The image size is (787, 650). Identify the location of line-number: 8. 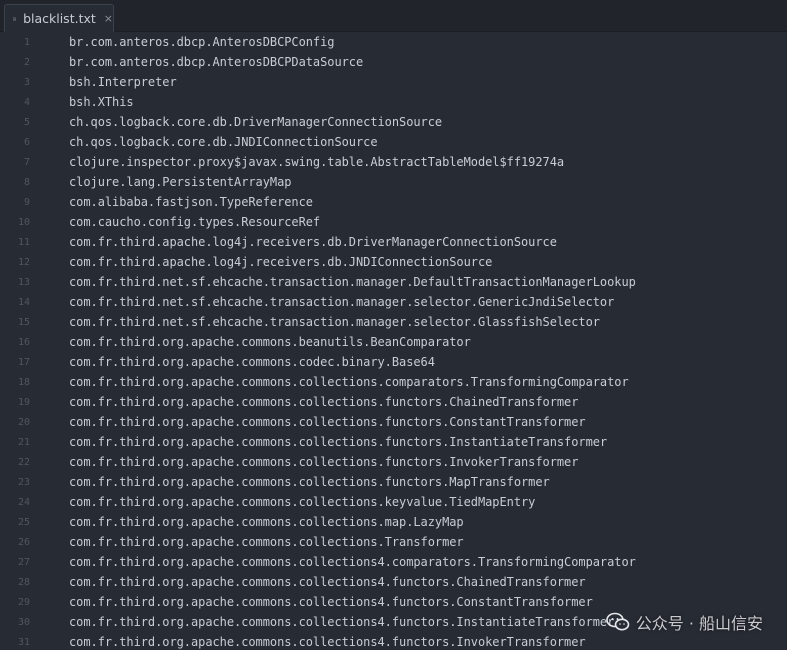
(26, 182).